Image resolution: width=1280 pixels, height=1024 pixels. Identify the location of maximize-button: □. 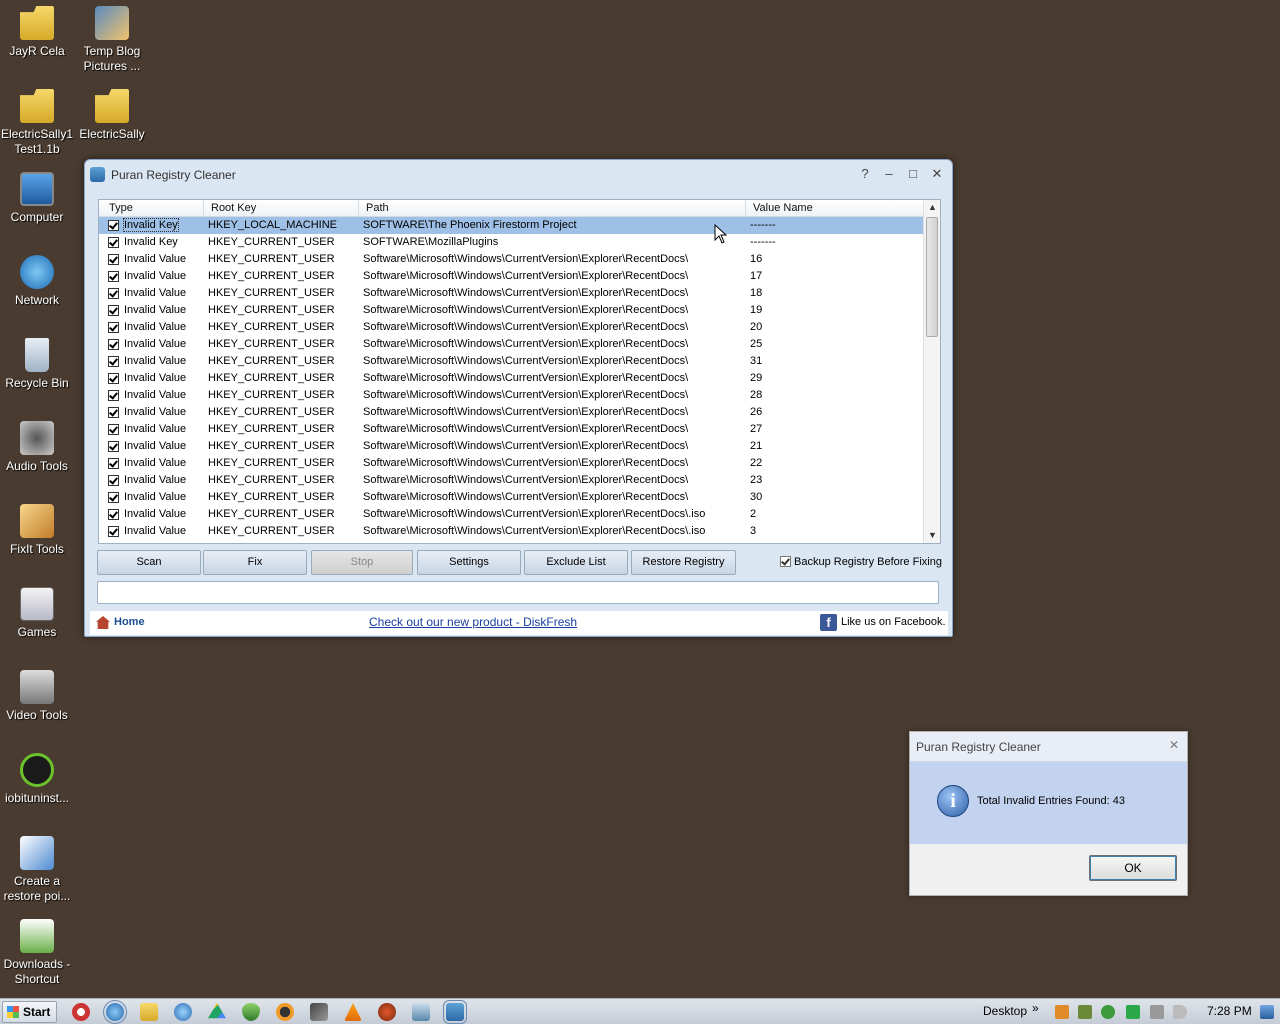
(913, 174).